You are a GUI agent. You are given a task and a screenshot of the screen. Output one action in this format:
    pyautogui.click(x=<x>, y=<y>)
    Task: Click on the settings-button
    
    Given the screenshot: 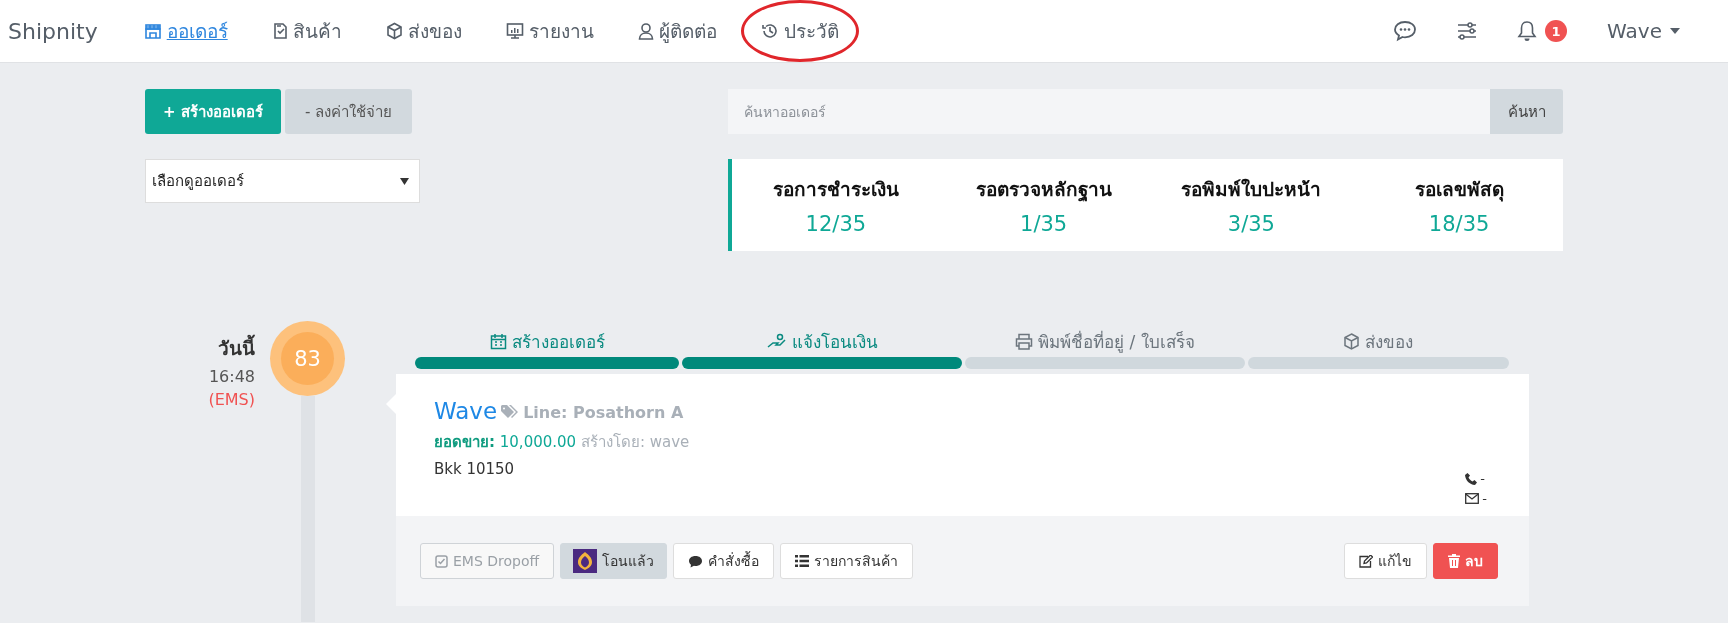 What is the action you would take?
    pyautogui.click(x=1467, y=31)
    